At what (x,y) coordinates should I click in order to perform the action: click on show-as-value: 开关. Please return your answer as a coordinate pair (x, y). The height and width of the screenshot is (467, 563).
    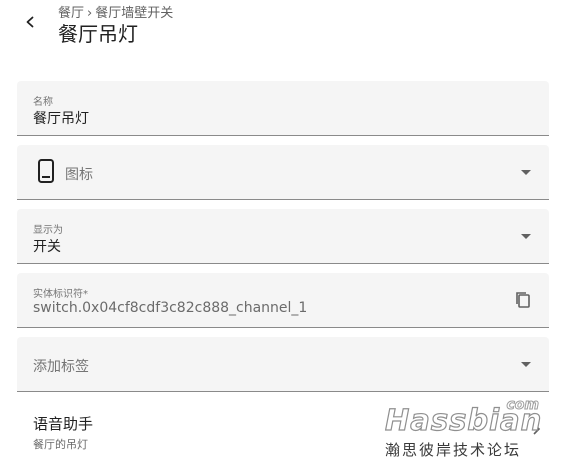
    Looking at the image, I should click on (47, 247).